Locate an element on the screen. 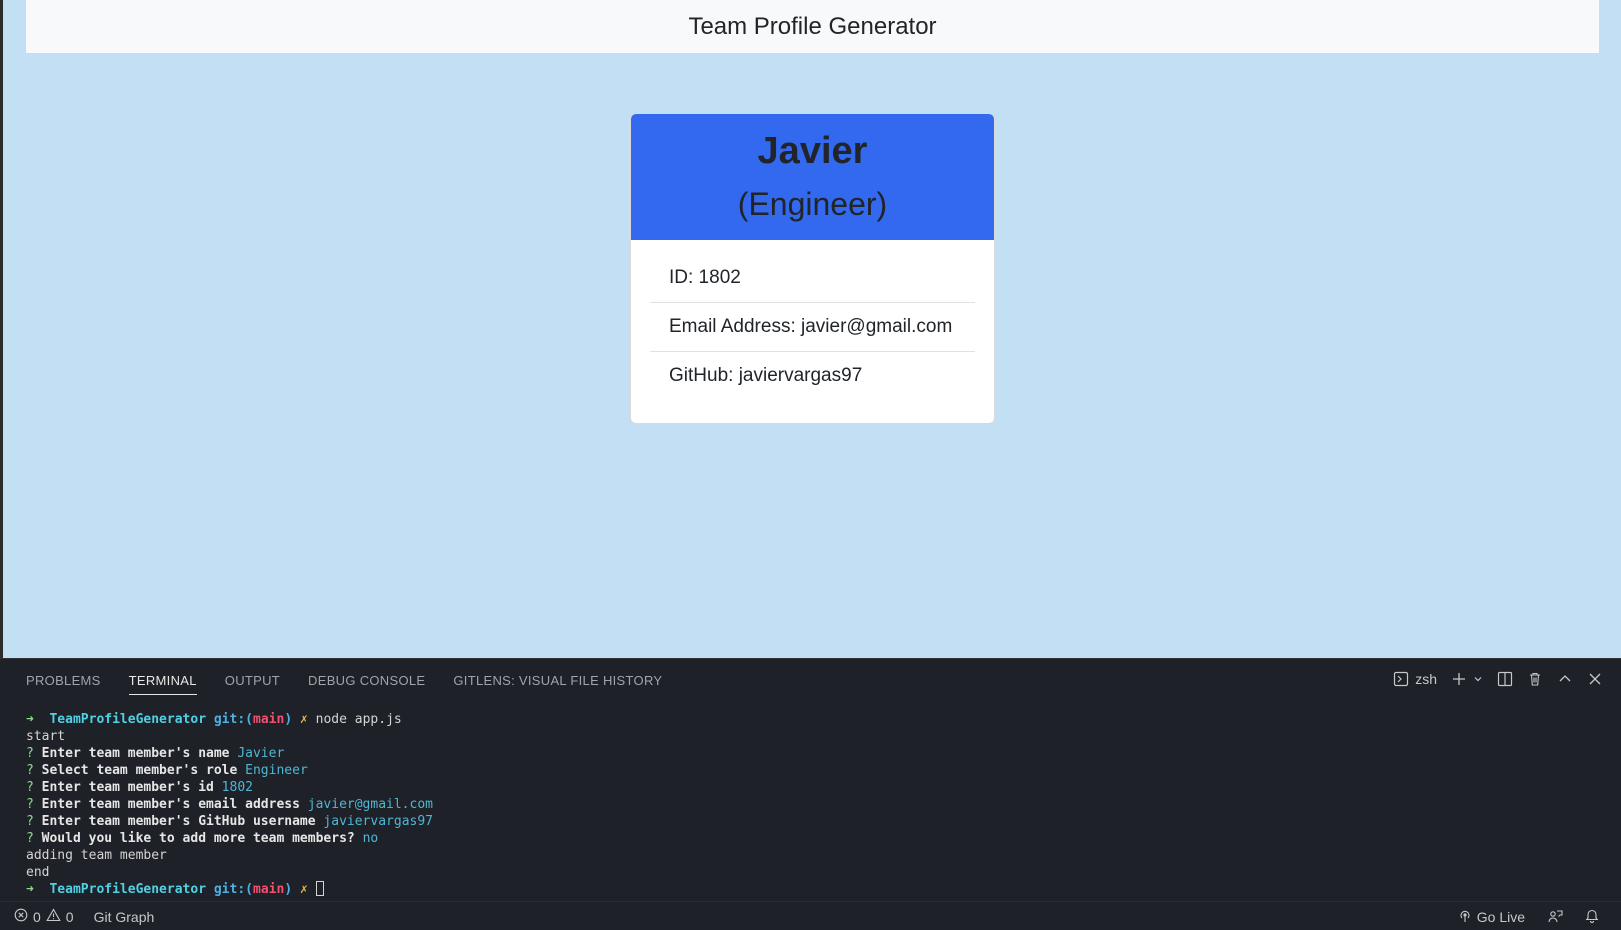  page-title: Team Profile Generator is located at coordinates (812, 26).